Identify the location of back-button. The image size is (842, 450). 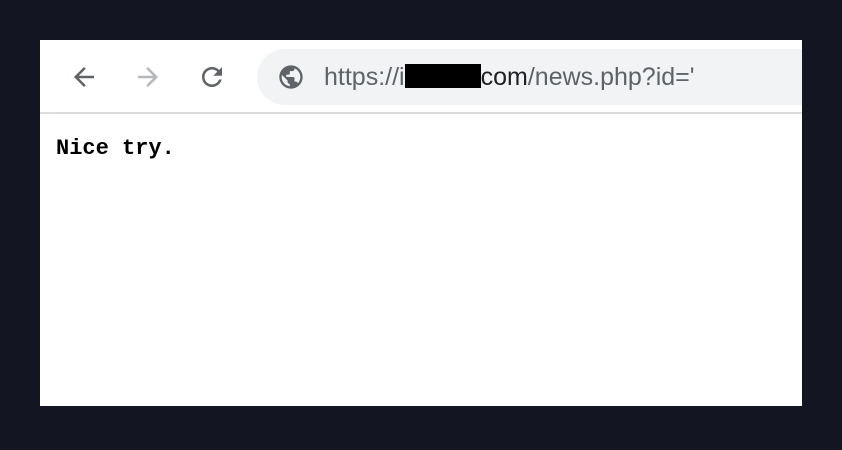
(84, 77).